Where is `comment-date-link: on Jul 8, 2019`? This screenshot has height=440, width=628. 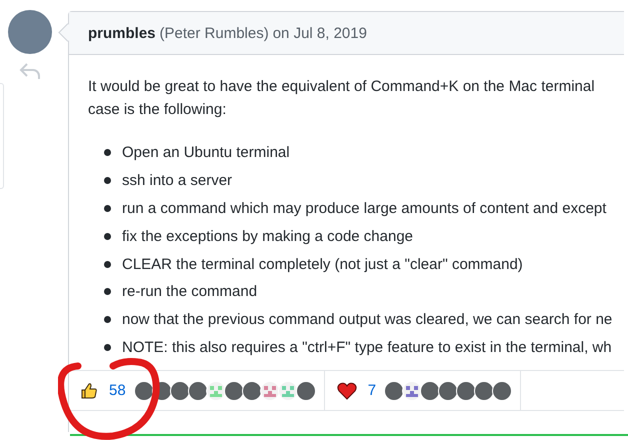
comment-date-link: on Jul 8, 2019 is located at coordinates (319, 33).